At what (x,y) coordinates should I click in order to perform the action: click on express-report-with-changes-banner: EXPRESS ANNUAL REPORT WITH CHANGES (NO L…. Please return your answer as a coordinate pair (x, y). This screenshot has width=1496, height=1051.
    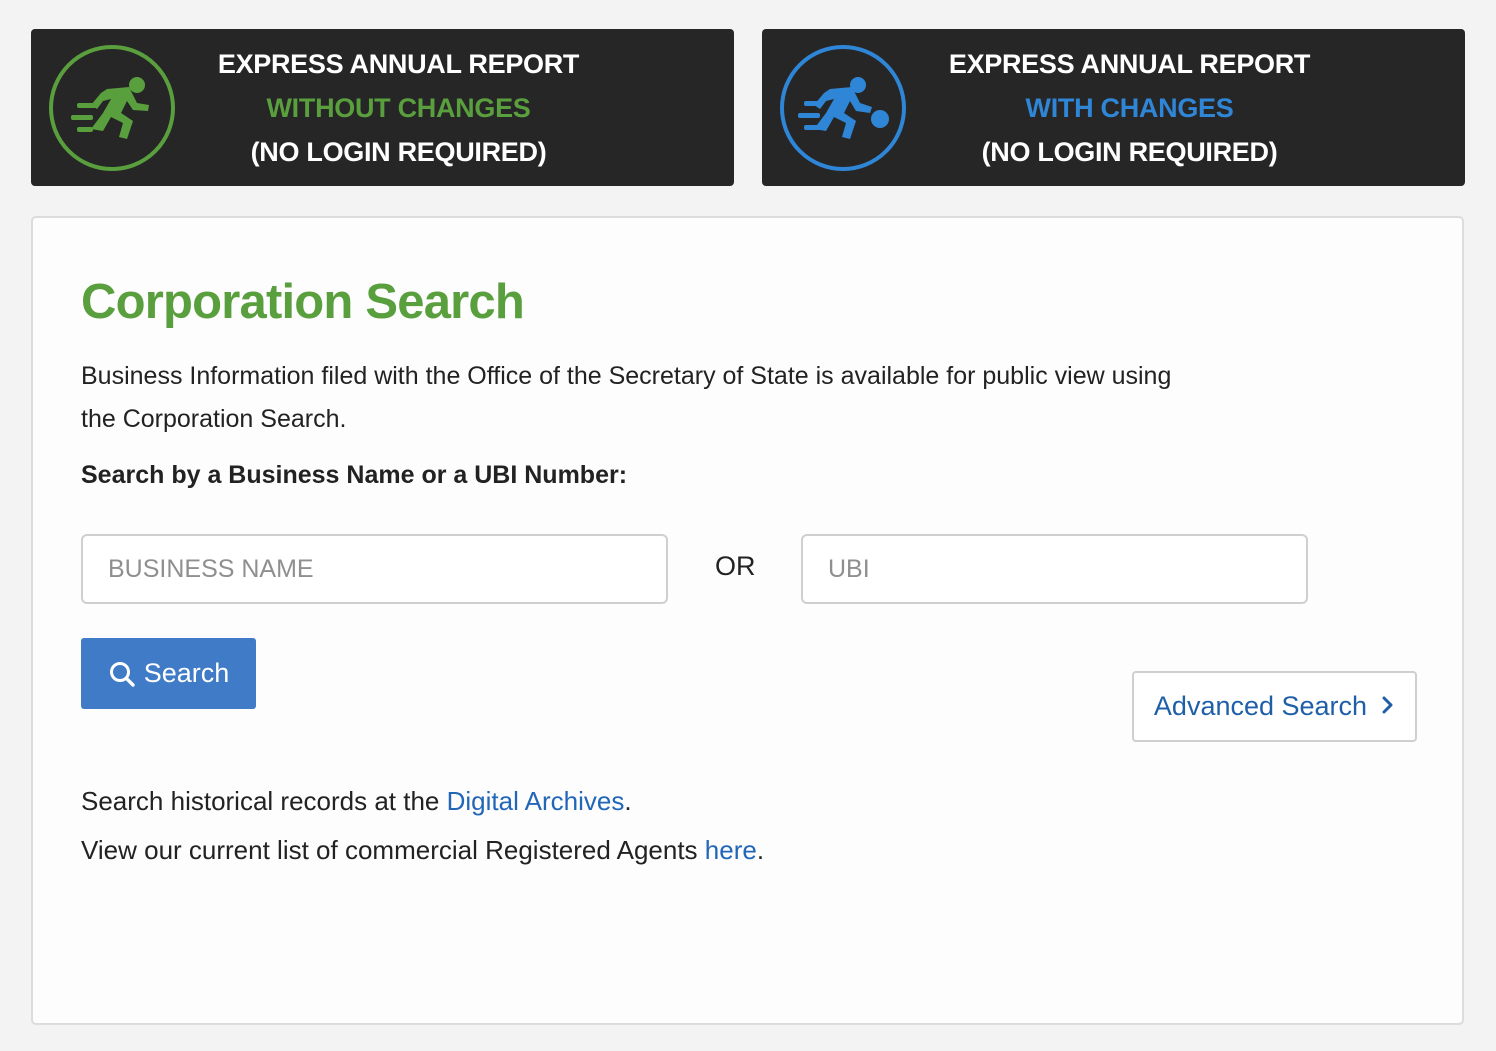
    Looking at the image, I should click on (1113, 107).